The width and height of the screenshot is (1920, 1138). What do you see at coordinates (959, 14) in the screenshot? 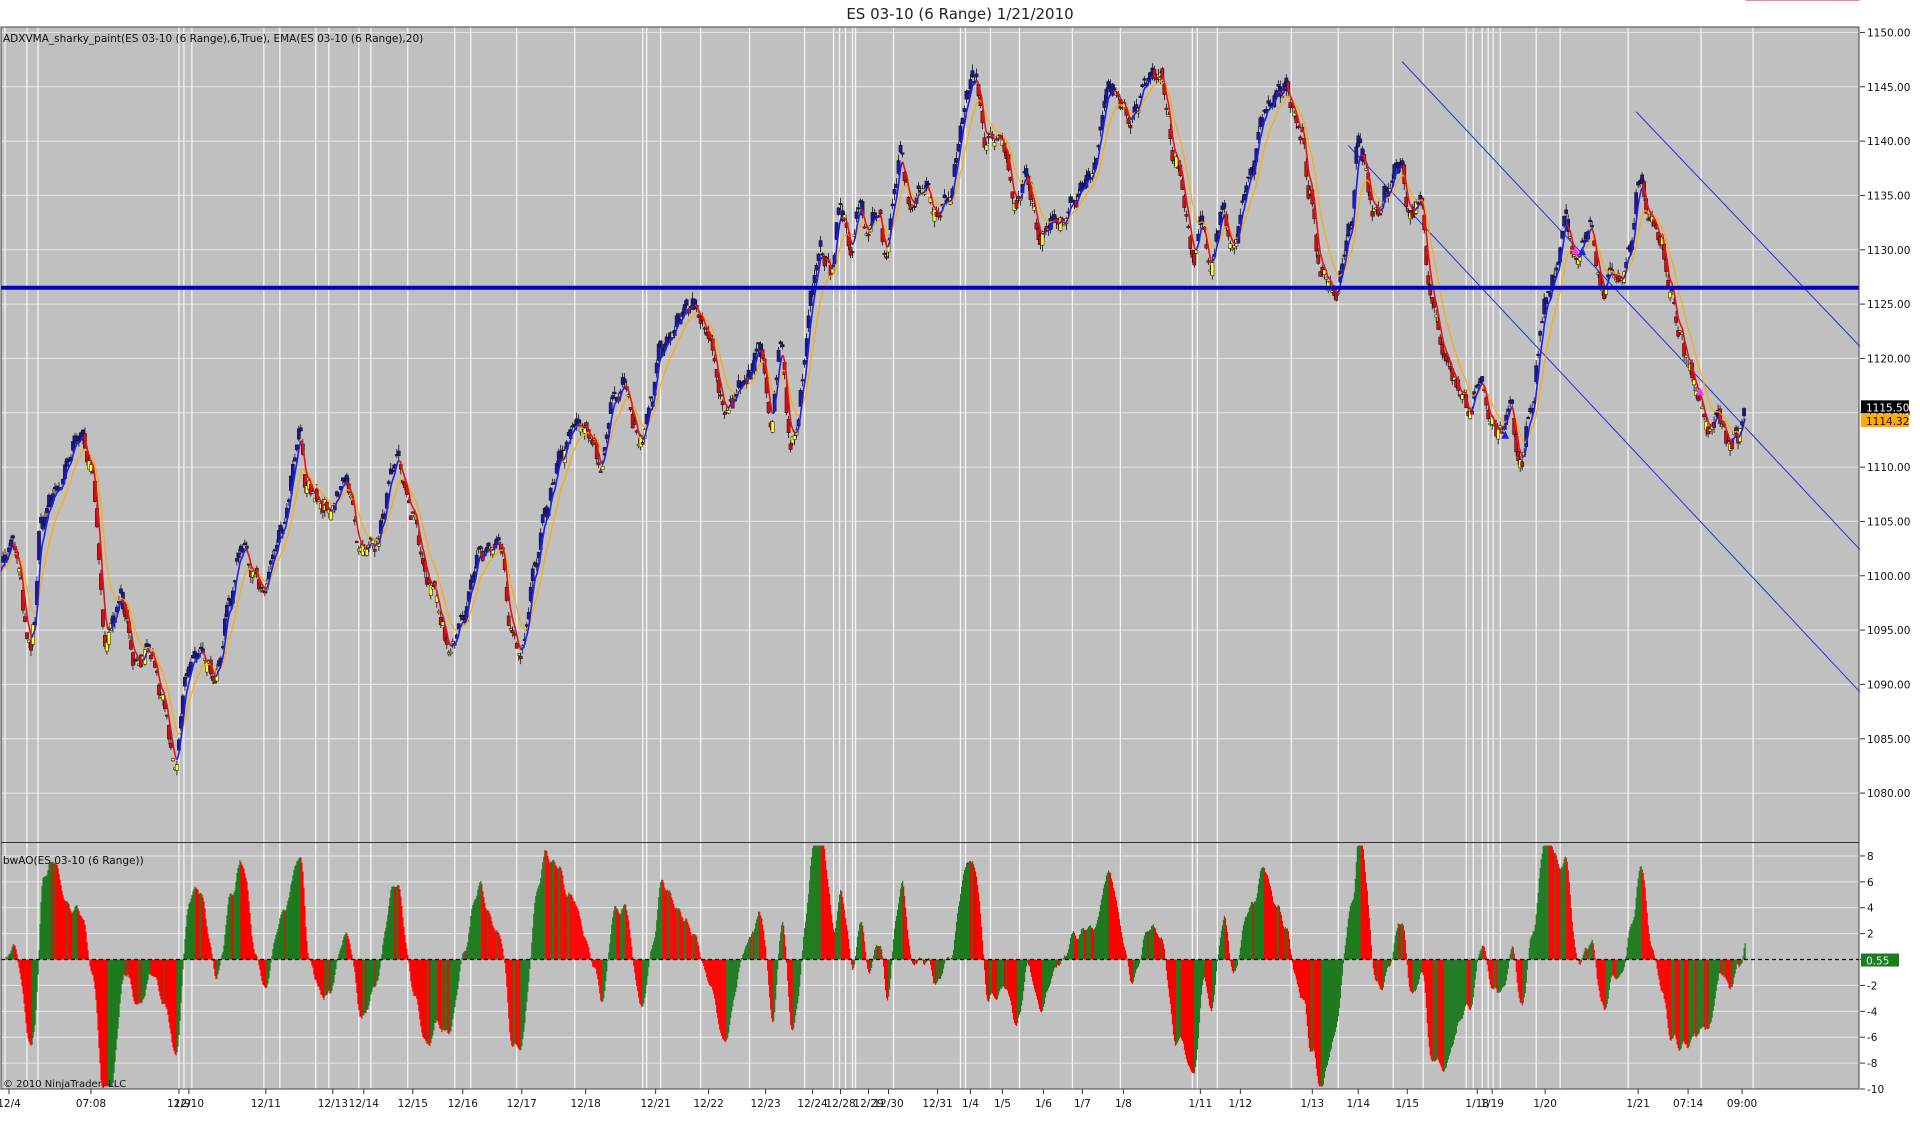
I see `window-title: ES 03-10 (6 Range) 1/21/2010` at bounding box center [959, 14].